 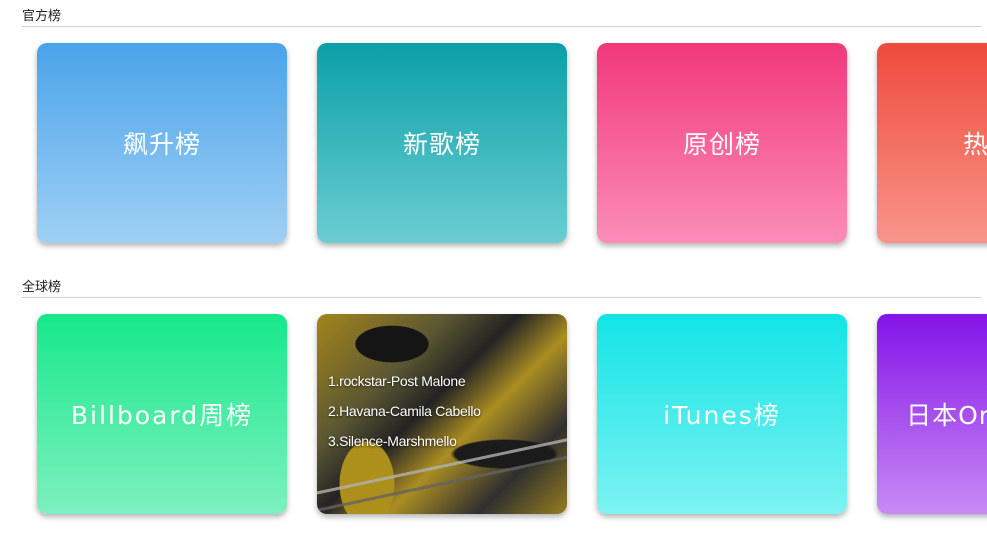 I want to click on card-label: 飙升榜, so click(x=161, y=144).